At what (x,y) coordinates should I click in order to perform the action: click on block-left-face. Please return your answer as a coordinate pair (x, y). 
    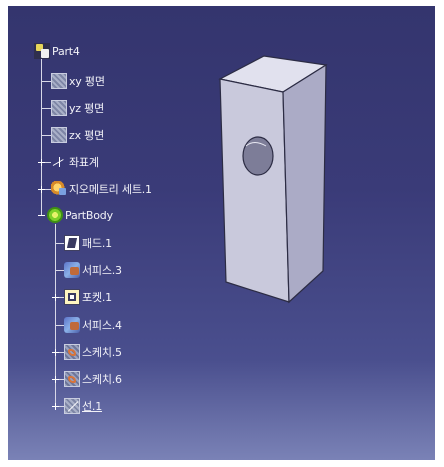
    Looking at the image, I should click on (254, 190).